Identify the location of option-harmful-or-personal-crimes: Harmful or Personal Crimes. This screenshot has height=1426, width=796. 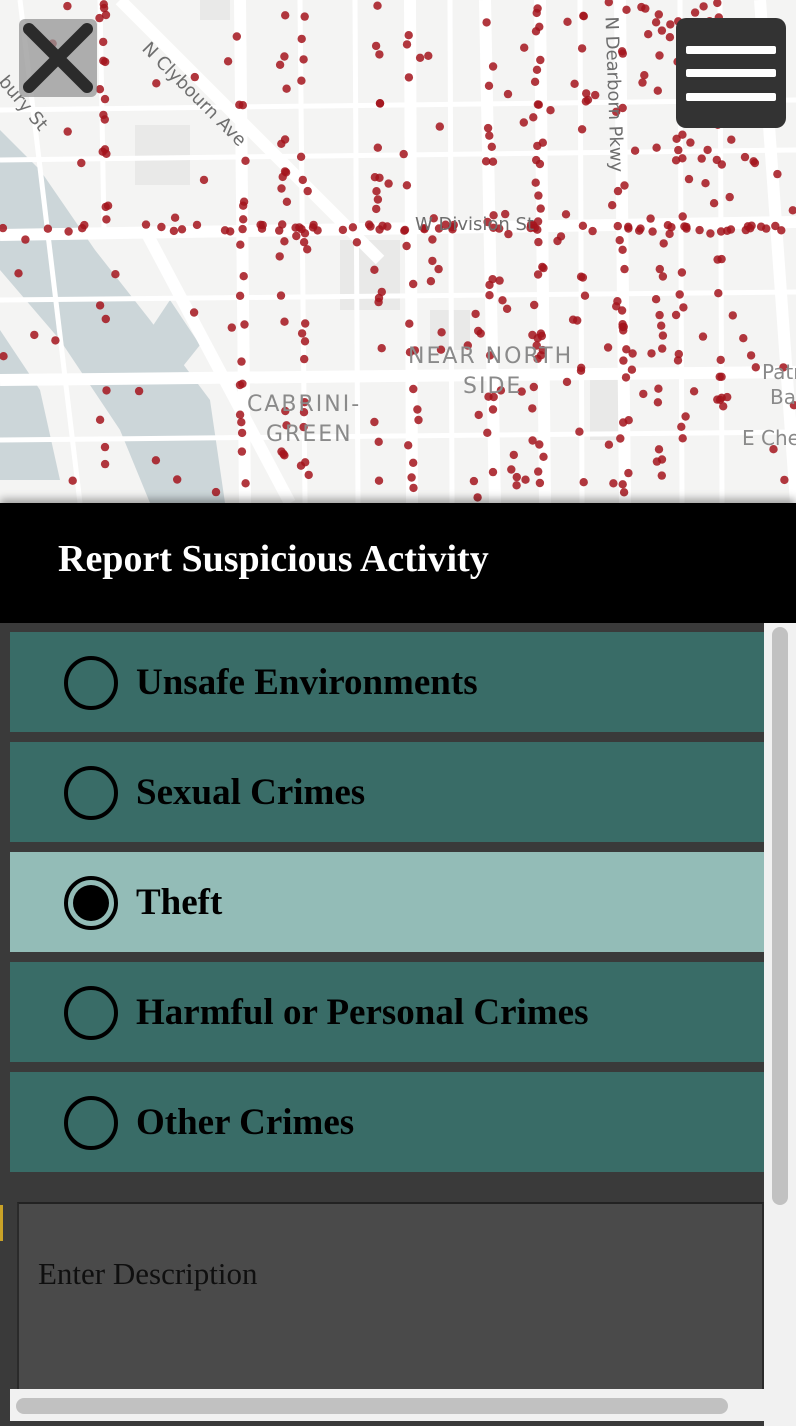
(387, 1012).